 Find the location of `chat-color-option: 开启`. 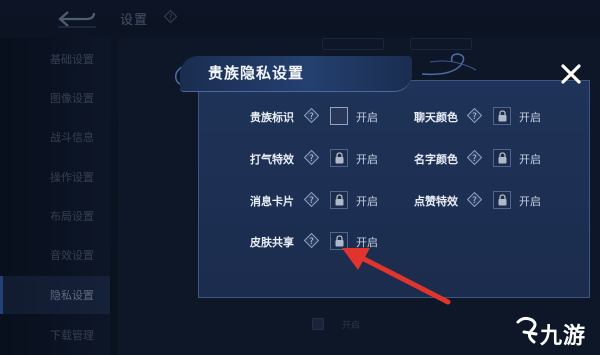

chat-color-option: 开启 is located at coordinates (530, 117).